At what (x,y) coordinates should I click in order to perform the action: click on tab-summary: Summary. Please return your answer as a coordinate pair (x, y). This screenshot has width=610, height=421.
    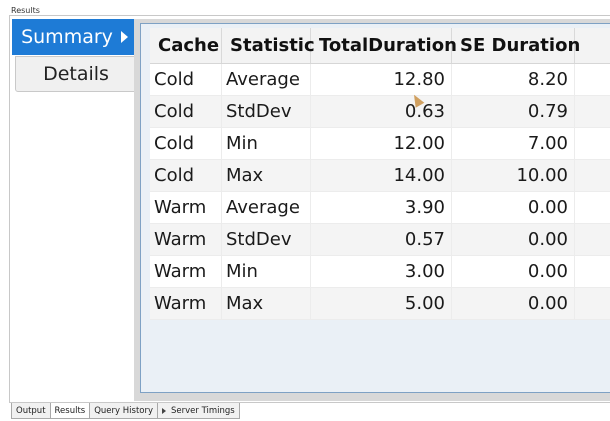
    Looking at the image, I should click on (74, 37).